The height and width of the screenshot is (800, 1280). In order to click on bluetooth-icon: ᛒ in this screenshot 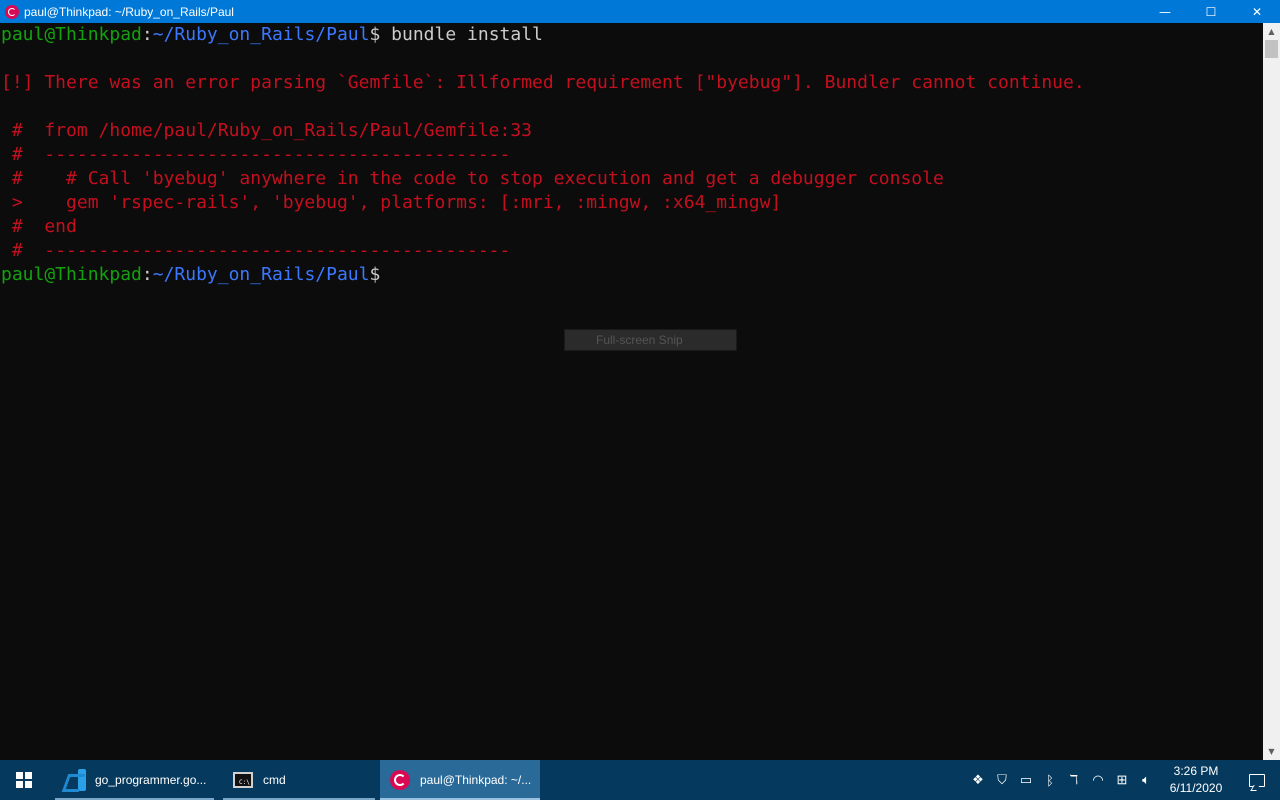, I will do `click(1050, 780)`.